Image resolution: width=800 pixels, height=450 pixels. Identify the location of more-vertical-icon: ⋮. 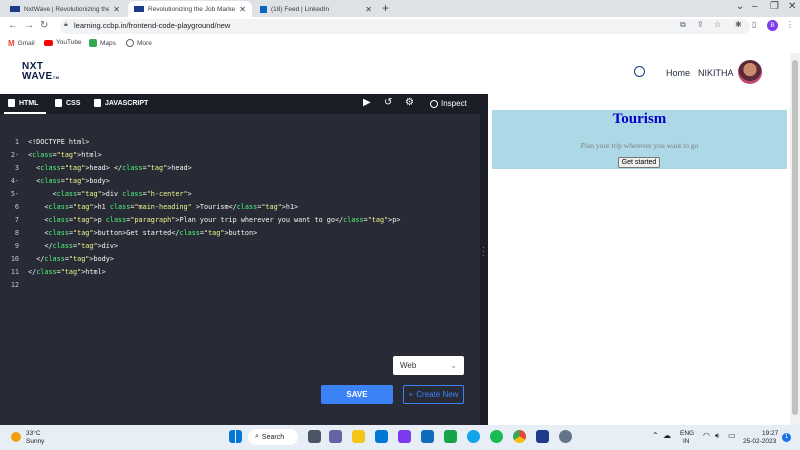
(790, 24).